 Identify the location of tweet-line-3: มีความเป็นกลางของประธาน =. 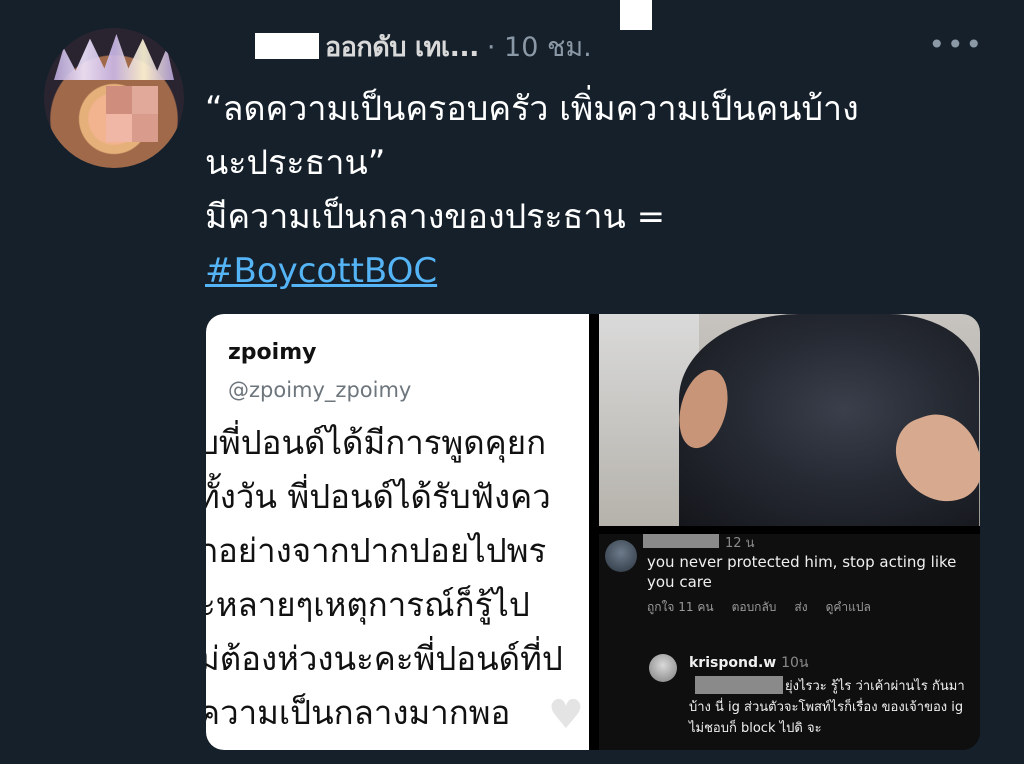
(435, 217).